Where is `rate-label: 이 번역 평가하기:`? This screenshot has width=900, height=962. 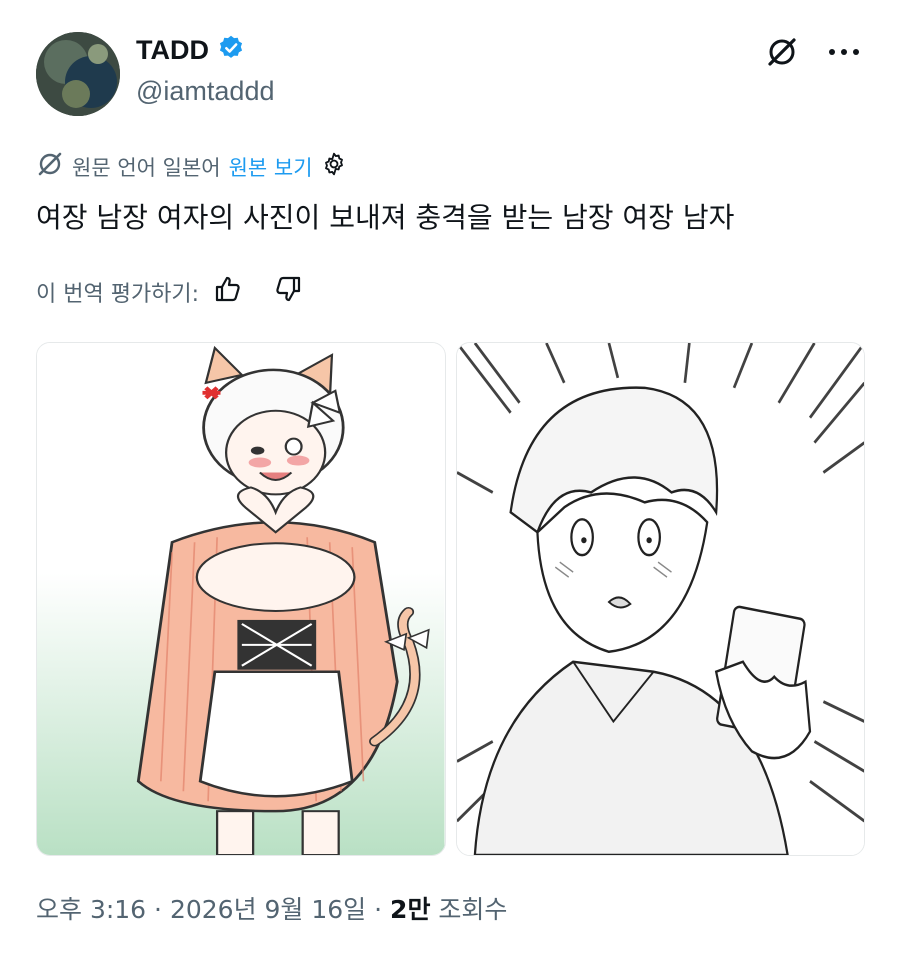 rate-label: 이 번역 평가하기: is located at coordinates (118, 294).